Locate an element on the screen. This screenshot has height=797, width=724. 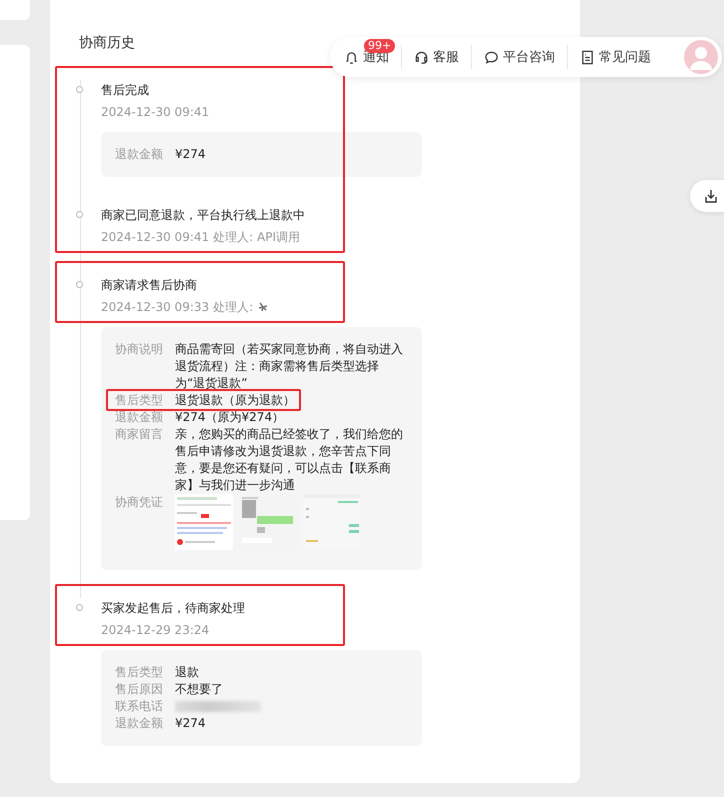
handler-label: 处理人: is located at coordinates (233, 307).